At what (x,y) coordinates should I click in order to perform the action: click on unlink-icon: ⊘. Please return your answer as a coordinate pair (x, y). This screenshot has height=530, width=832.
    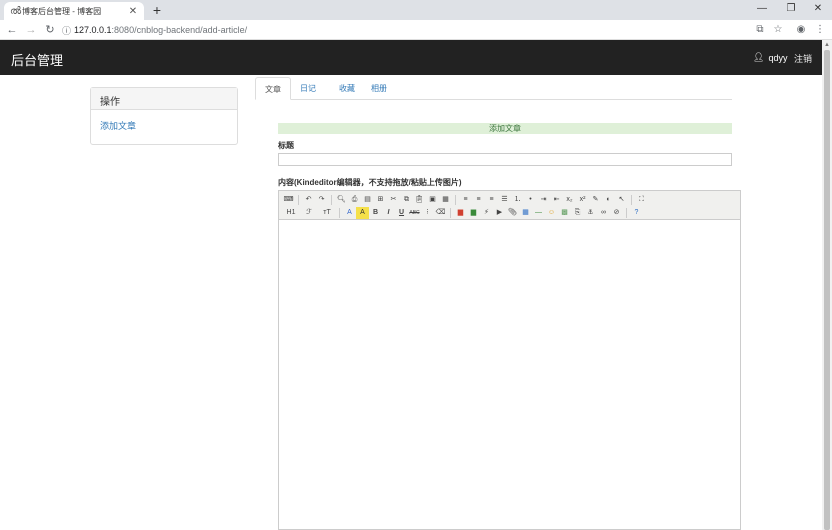
    Looking at the image, I should click on (616, 213).